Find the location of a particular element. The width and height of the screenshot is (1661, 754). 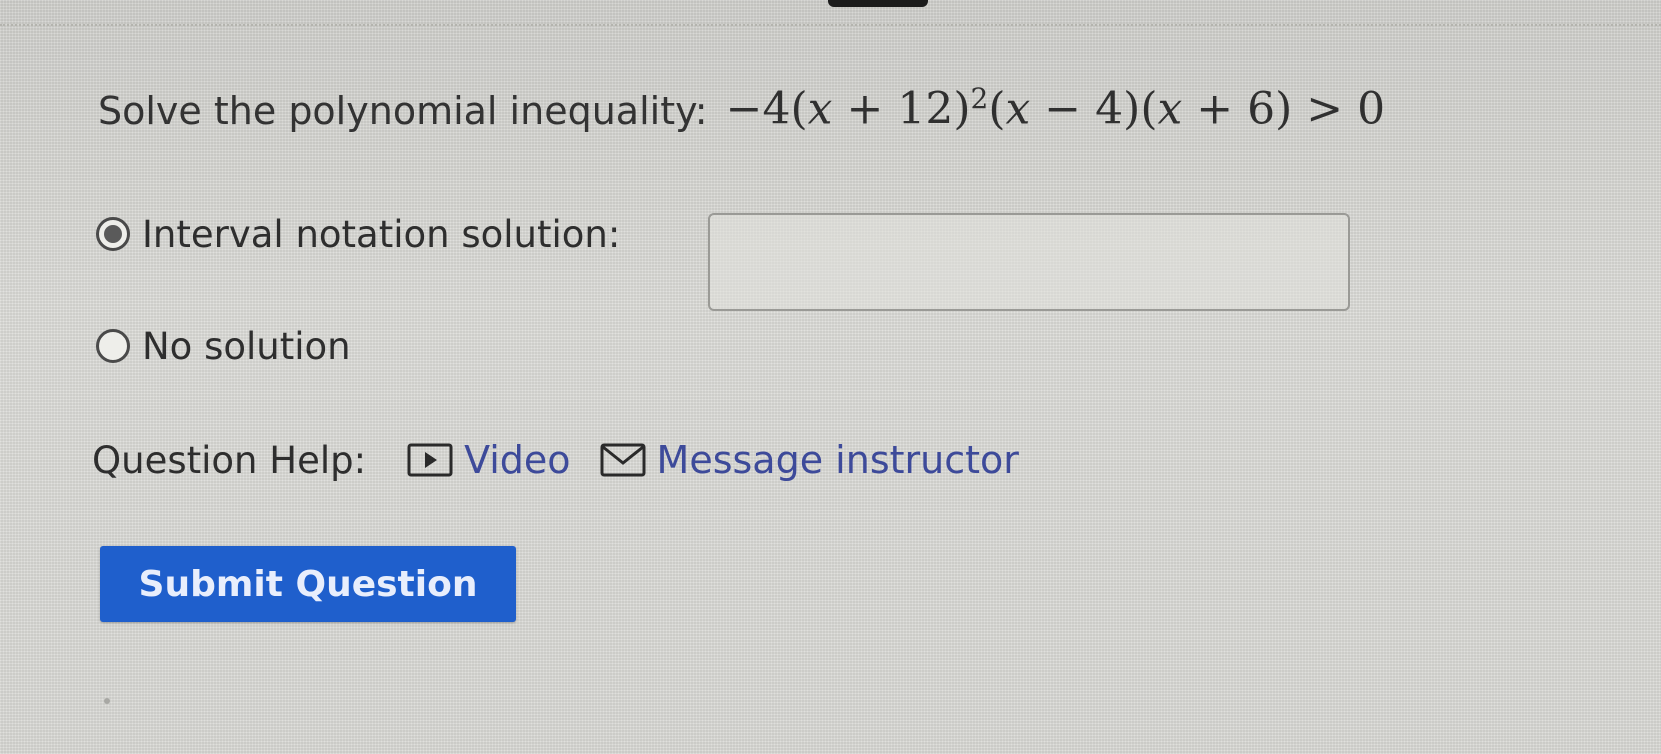

interval-answer-input is located at coordinates (1029, 262).